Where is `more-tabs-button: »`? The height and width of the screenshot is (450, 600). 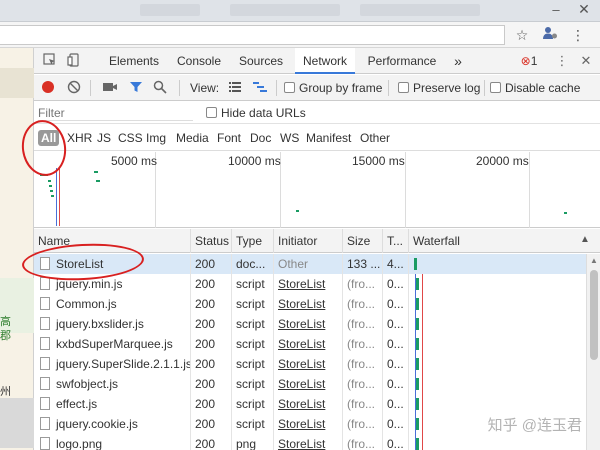 more-tabs-button: » is located at coordinates (458, 61).